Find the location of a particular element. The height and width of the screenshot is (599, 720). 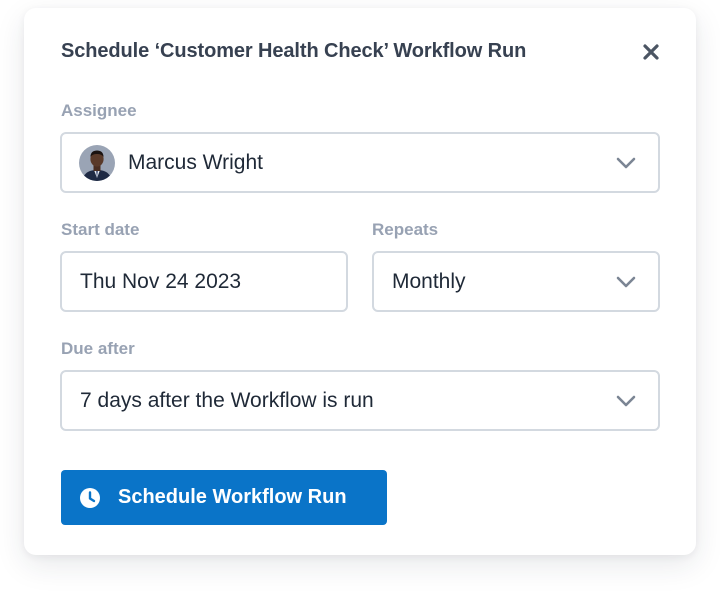

assignee-select: Marcus Wright is located at coordinates (360, 162).